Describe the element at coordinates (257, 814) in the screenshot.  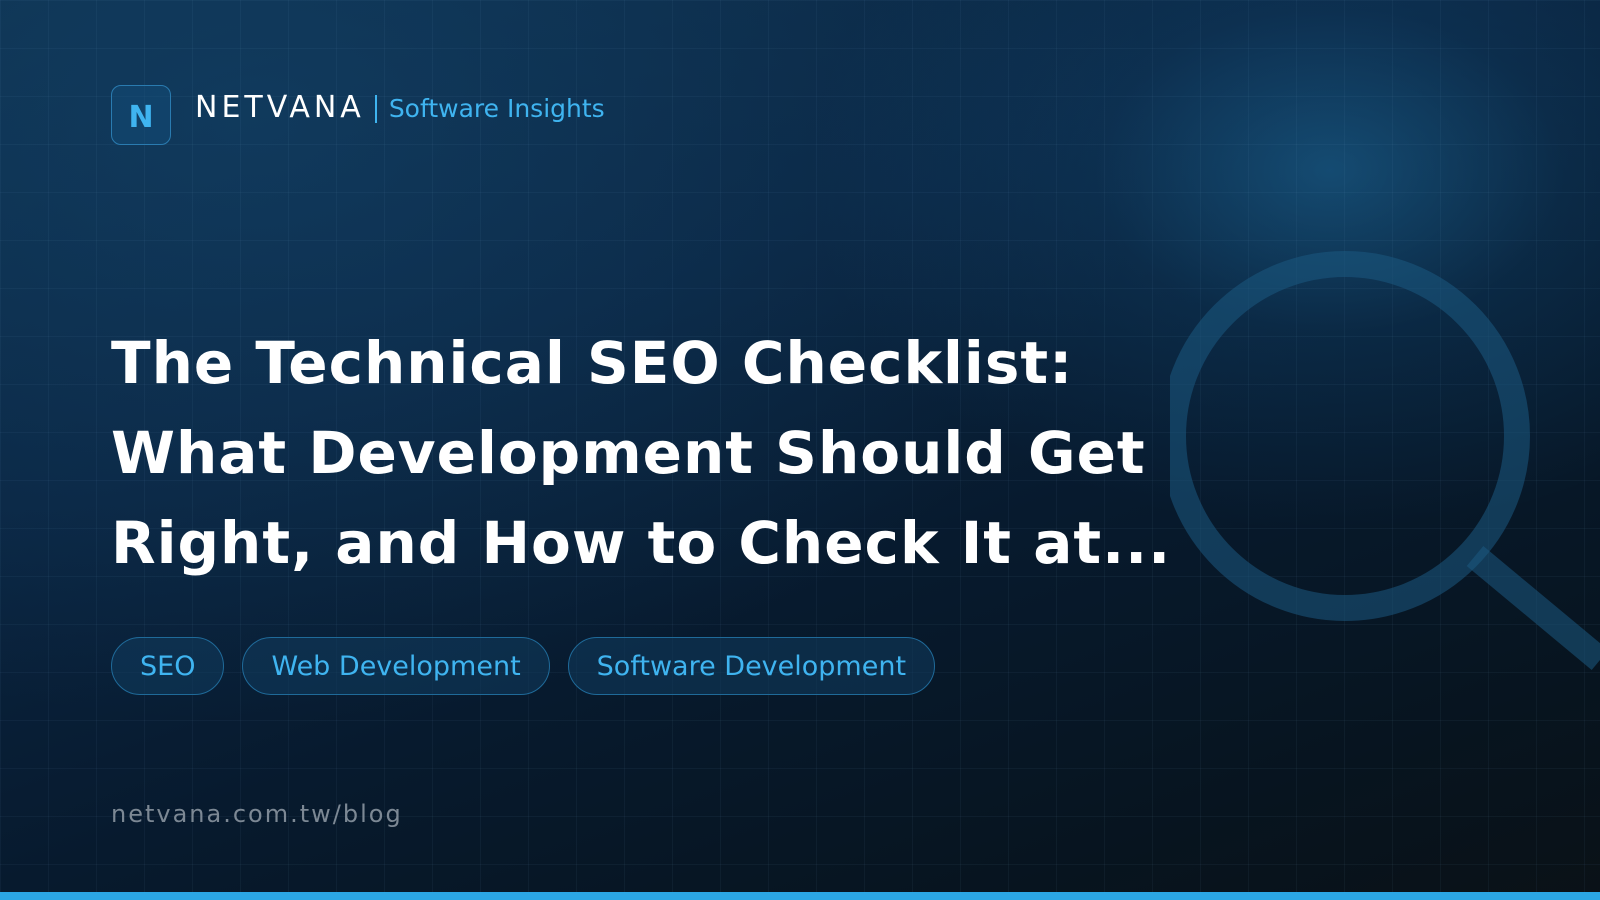
I see `blog-url: netvana.com.tw/blog` at that location.